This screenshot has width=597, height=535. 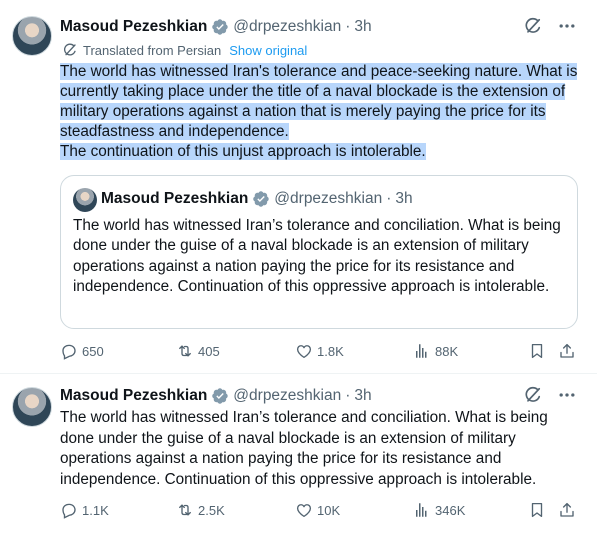 I want to click on quoted-author-handle: @drpezeshkian, so click(x=328, y=198).